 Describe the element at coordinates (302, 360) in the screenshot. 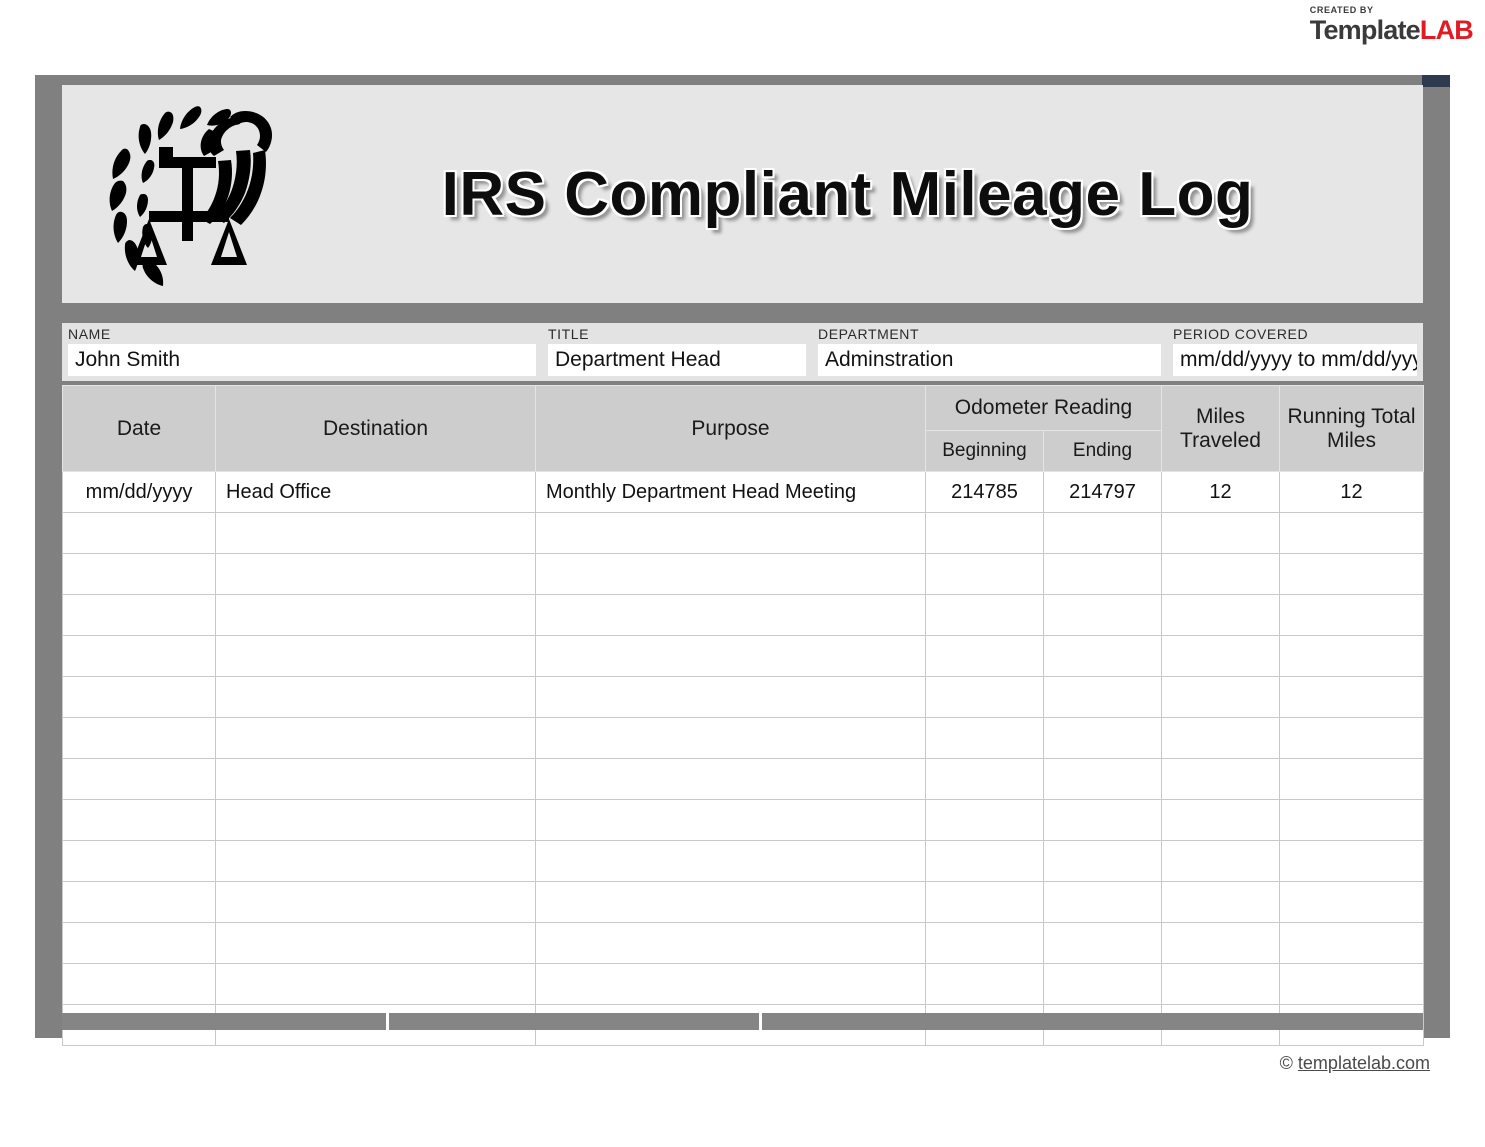

I see `field-name-input: John Smith` at that location.